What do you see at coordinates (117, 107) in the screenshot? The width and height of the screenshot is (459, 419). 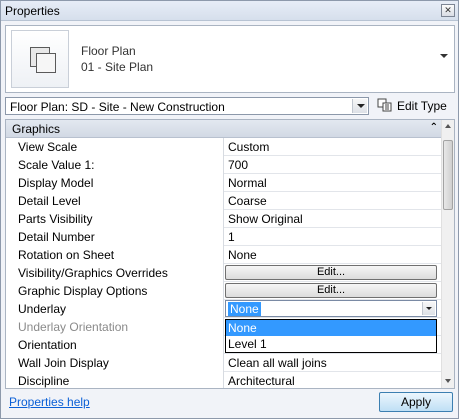 I see `instance-filter-value: Floor Plan: SD - Site - New Construction` at bounding box center [117, 107].